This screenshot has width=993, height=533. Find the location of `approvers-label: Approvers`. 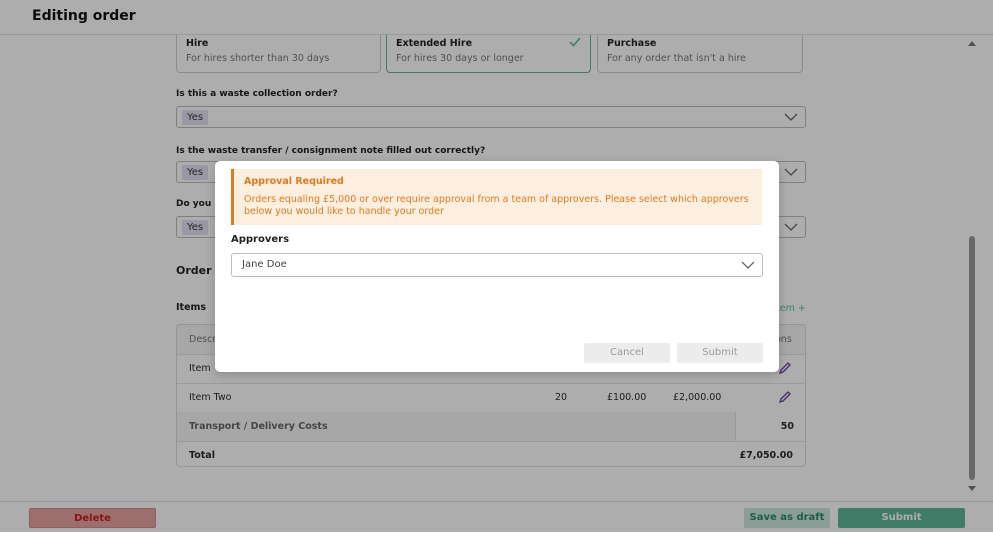

approvers-label: Approvers is located at coordinates (260, 239).